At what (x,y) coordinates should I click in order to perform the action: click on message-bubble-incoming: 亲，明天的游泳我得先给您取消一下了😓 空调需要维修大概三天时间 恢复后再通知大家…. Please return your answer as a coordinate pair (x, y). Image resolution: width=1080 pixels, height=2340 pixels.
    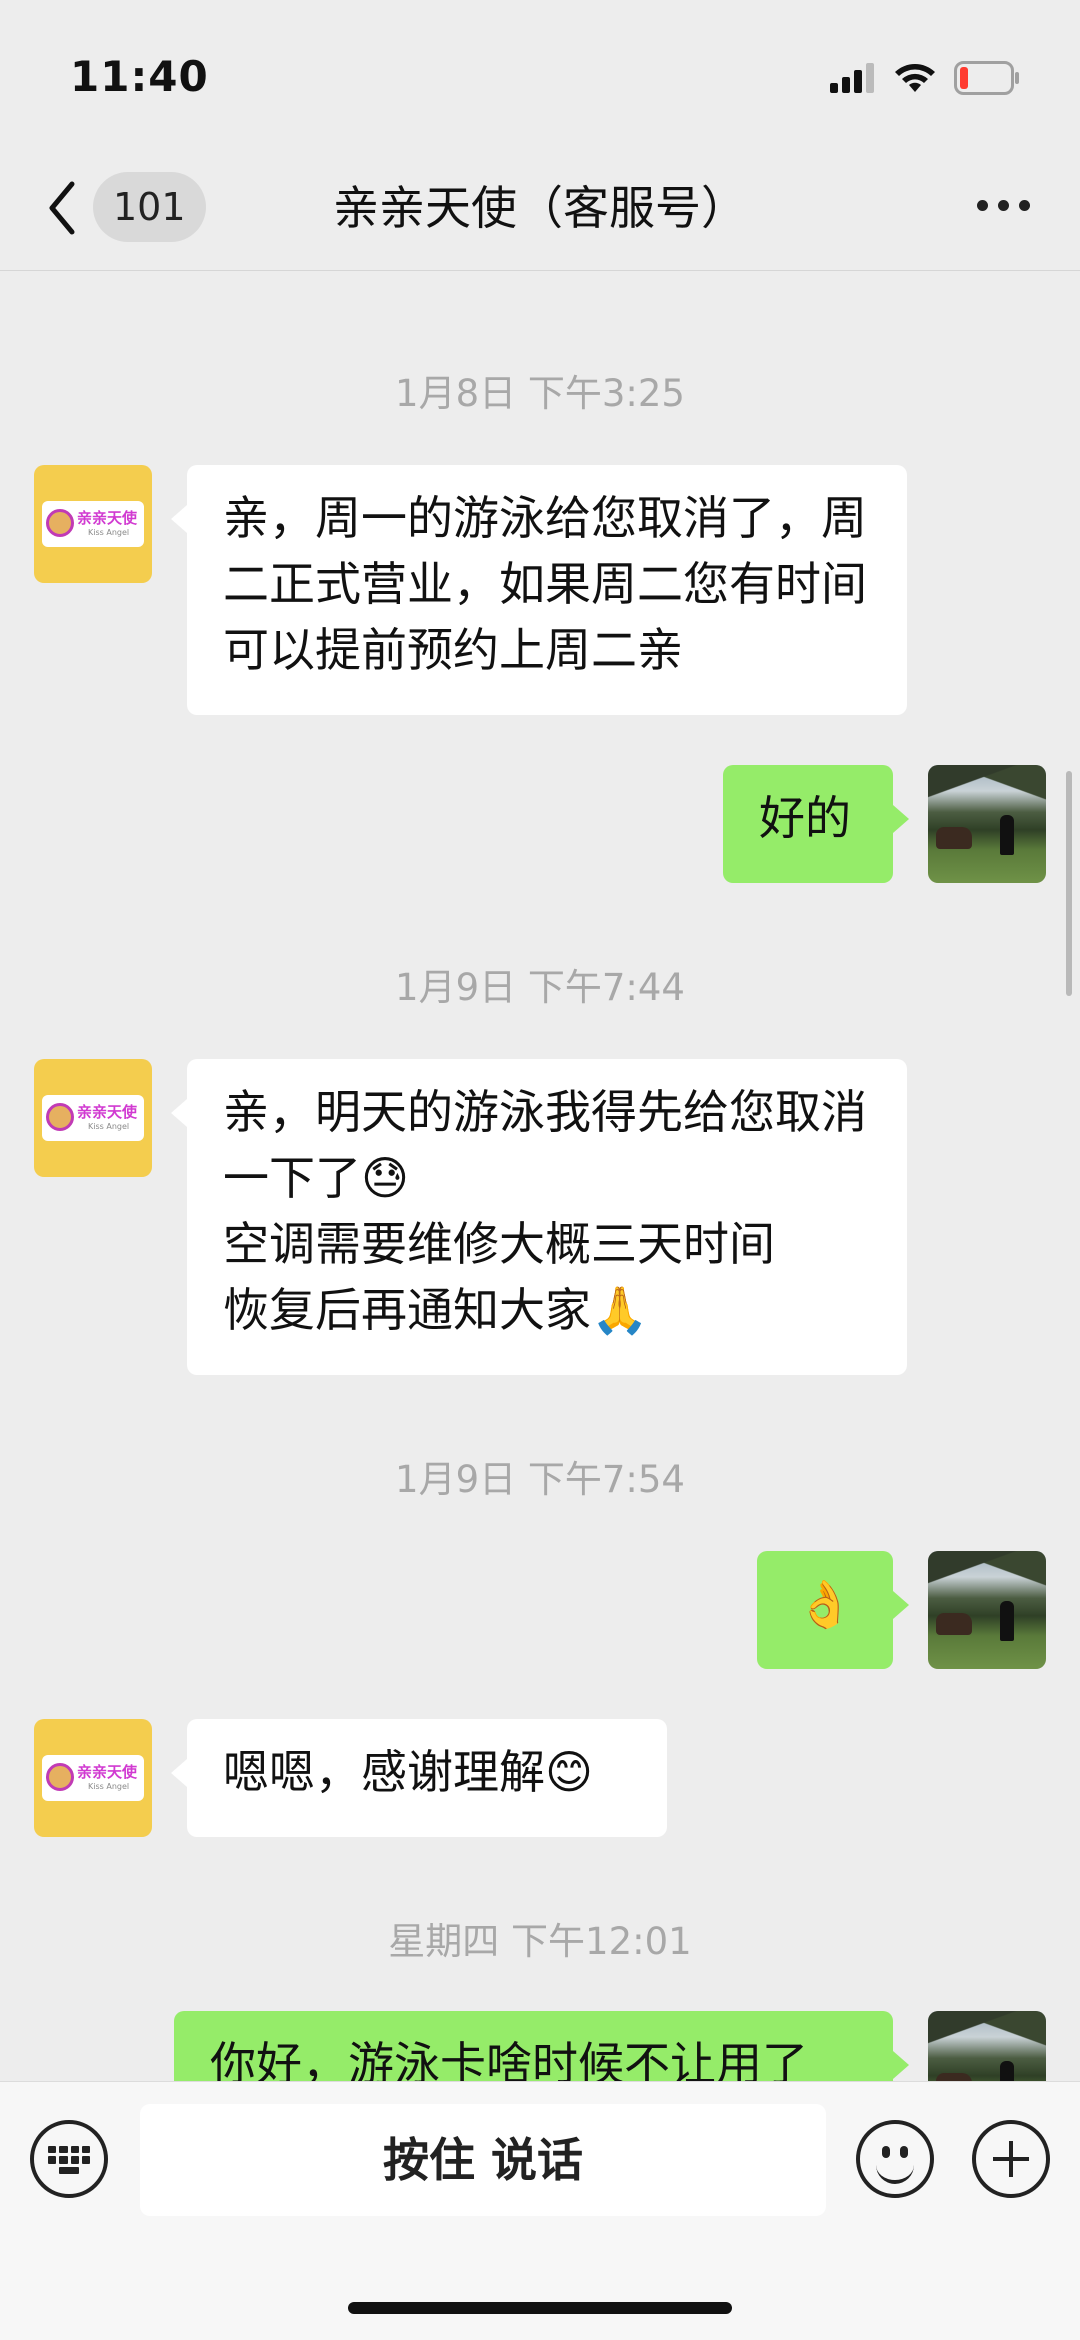
    Looking at the image, I should click on (539, 1217).